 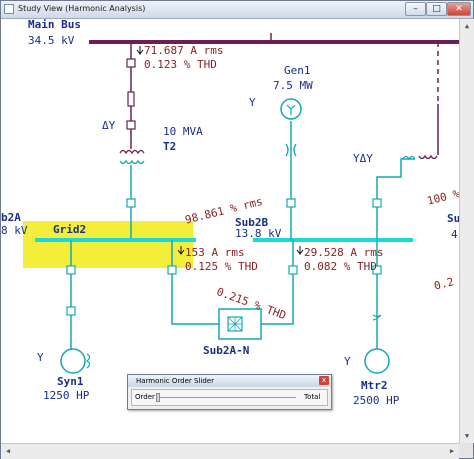 What do you see at coordinates (363, 158) in the screenshot?
I see `tr3w-winding: YΔY` at bounding box center [363, 158].